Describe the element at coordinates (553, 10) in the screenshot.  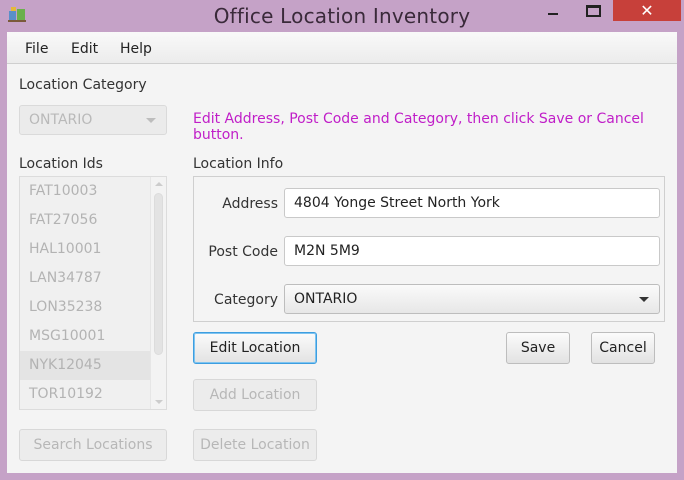
I see `minimize-button` at that location.